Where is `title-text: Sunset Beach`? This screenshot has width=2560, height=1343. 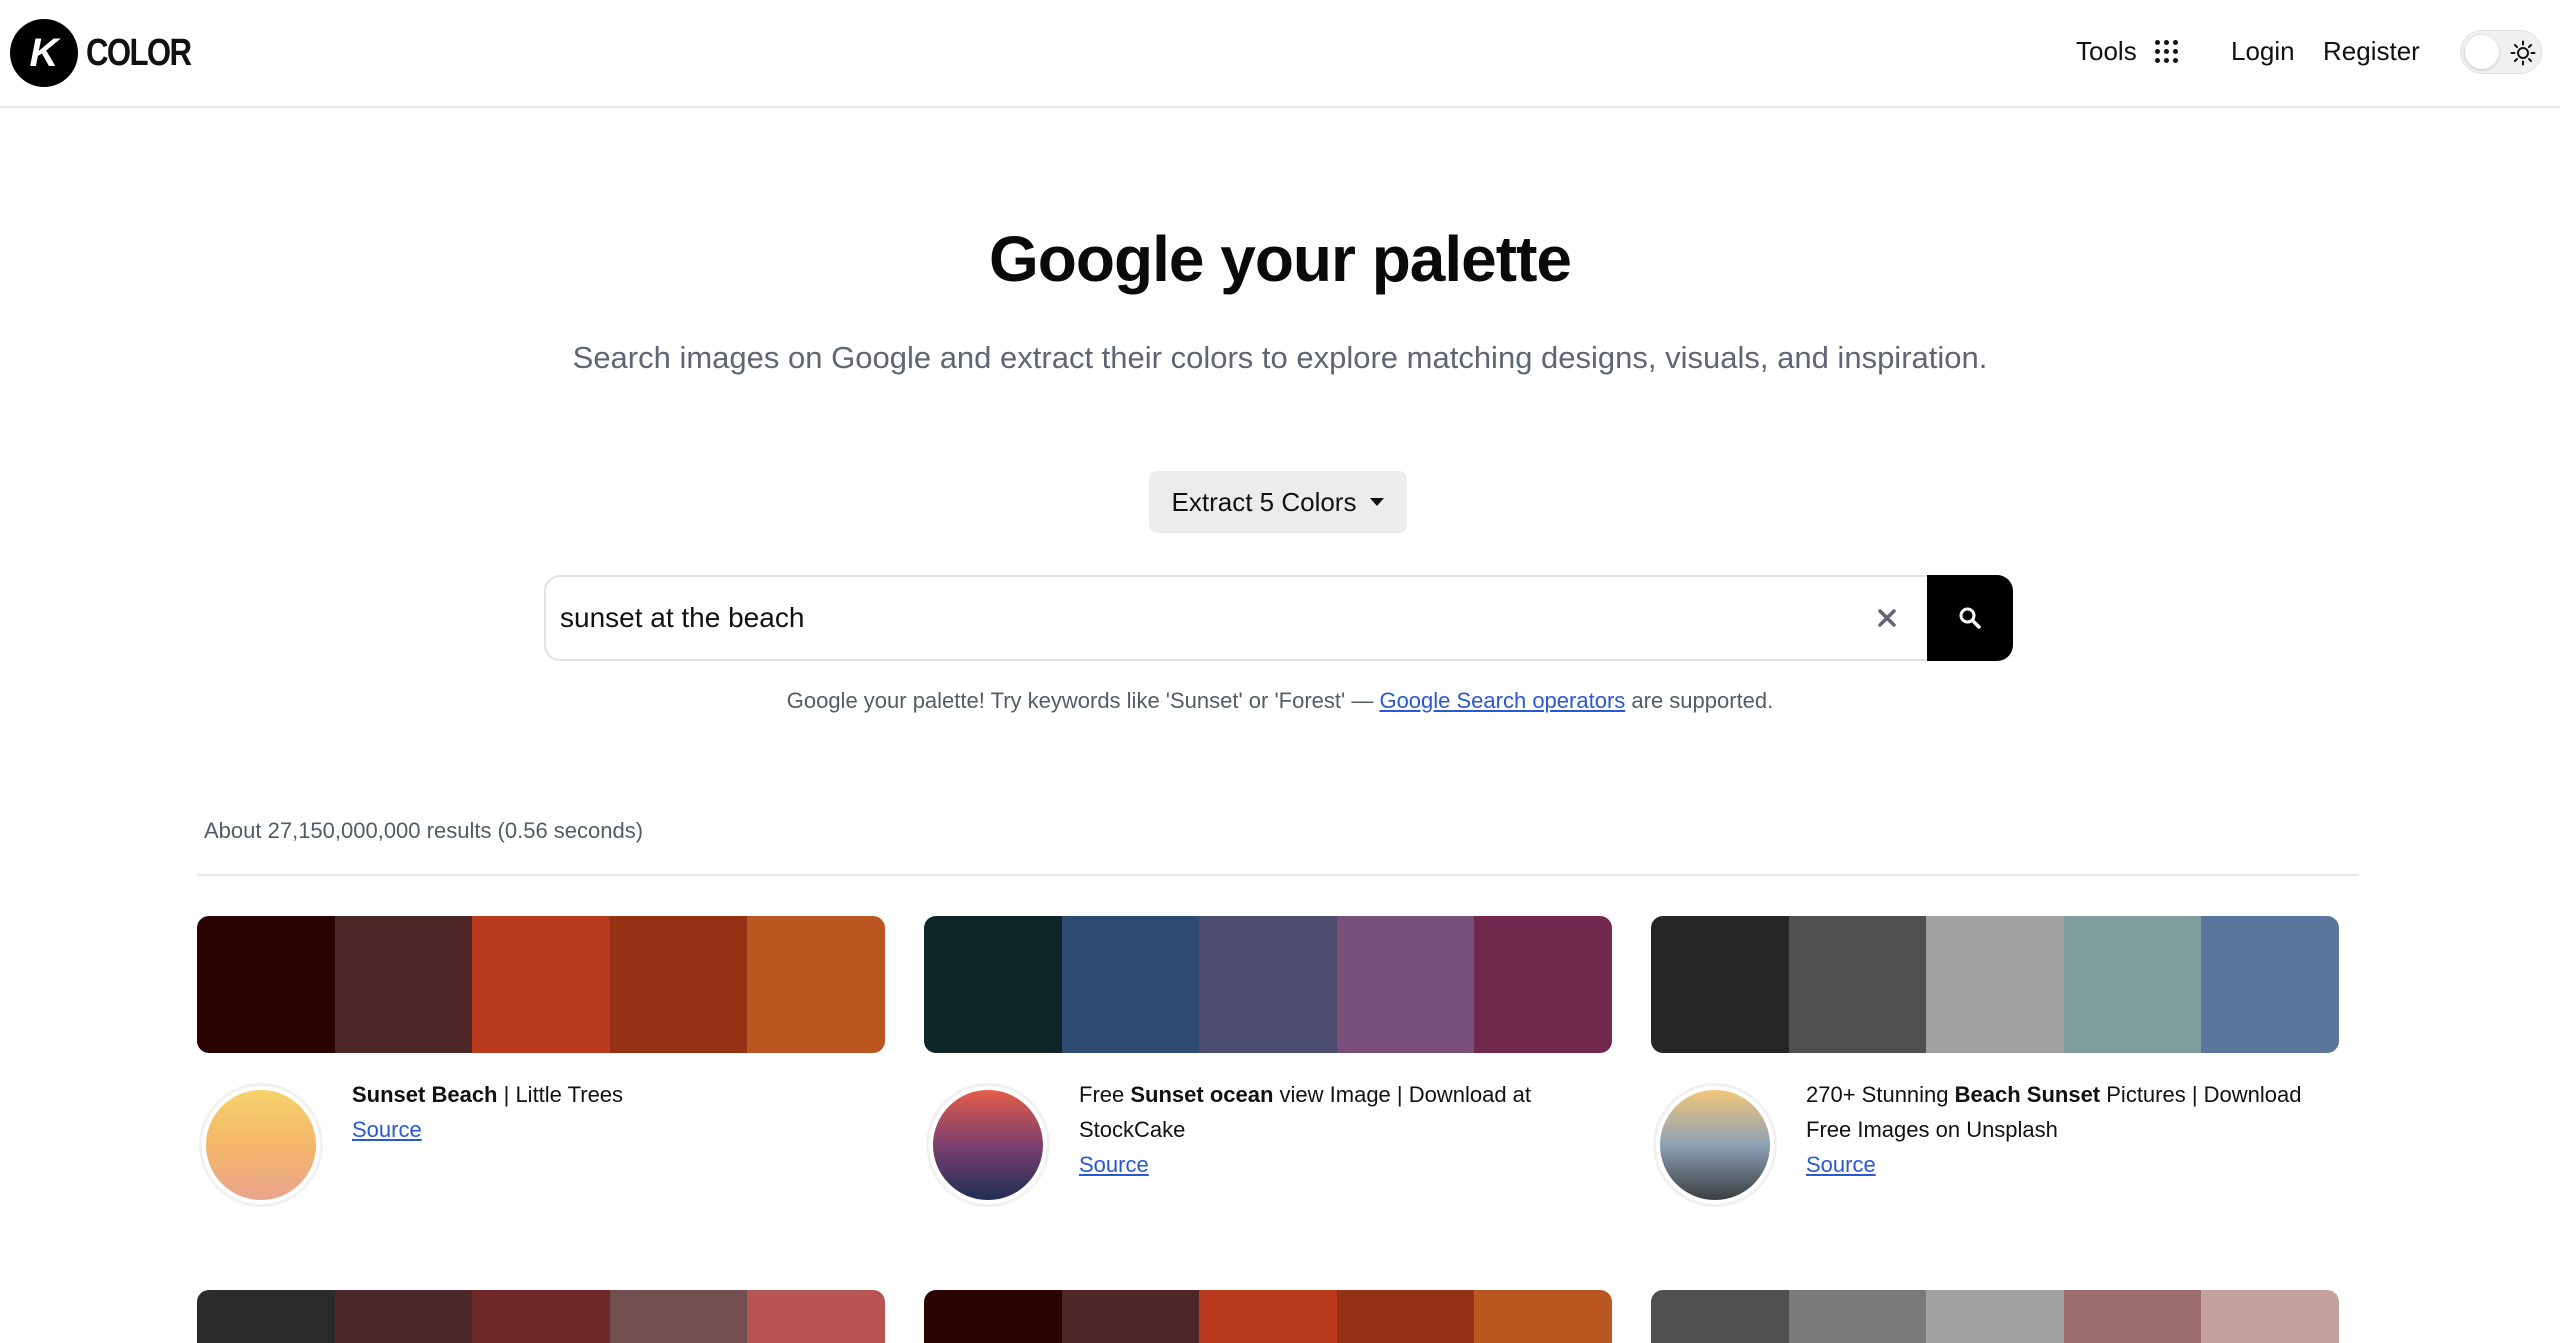
title-text: Sunset Beach is located at coordinates (425, 1094).